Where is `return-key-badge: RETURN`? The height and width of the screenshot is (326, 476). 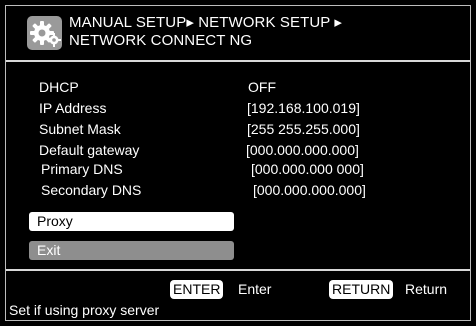 return-key-badge: RETURN is located at coordinates (361, 289).